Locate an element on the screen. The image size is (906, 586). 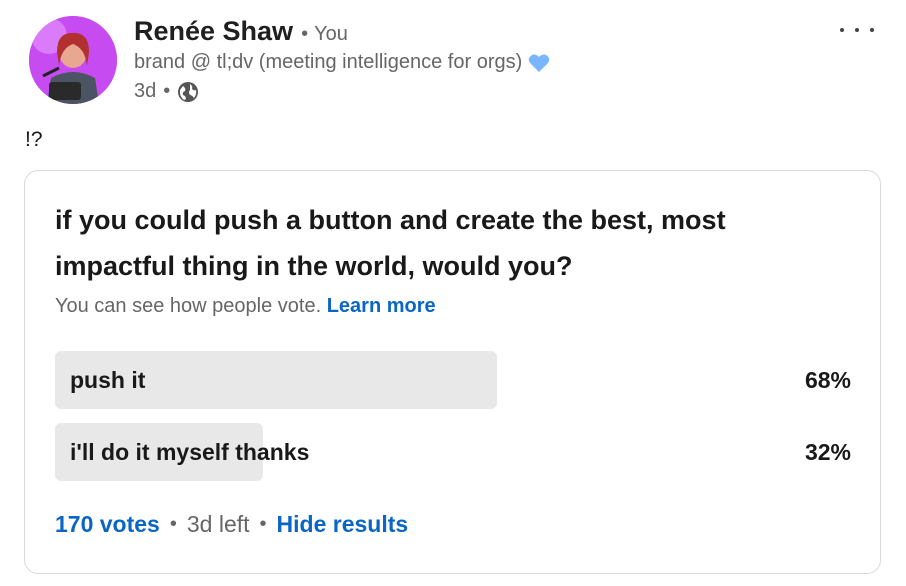
poll-option-percent: 68% is located at coordinates (827, 380).